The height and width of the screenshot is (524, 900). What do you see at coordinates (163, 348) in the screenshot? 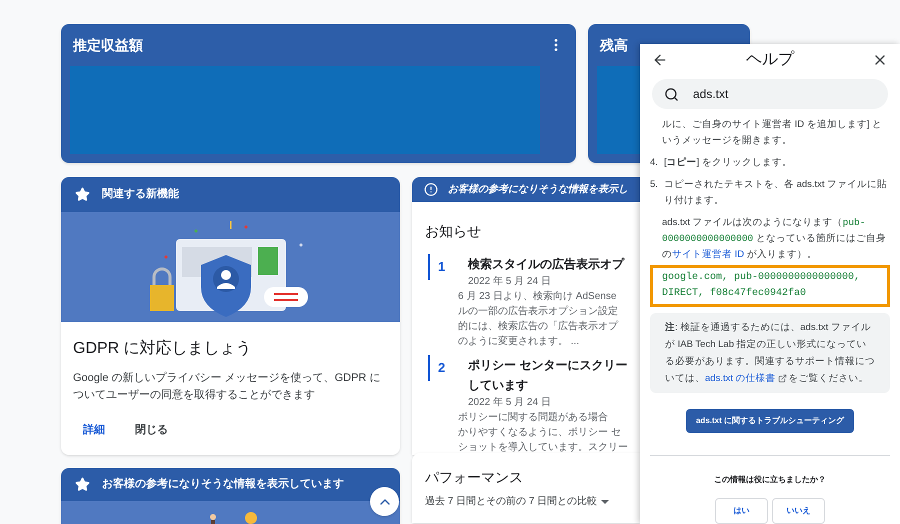
I see `feature-title: GDPR に対応しましょう` at bounding box center [163, 348].